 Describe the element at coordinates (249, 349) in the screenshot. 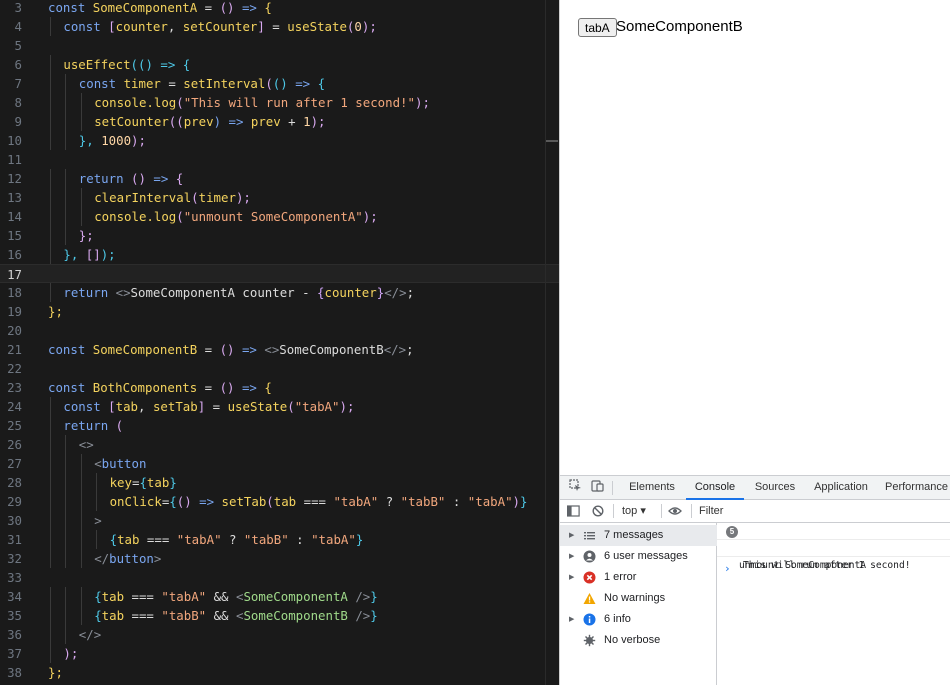

I see `code-token: =>` at that location.